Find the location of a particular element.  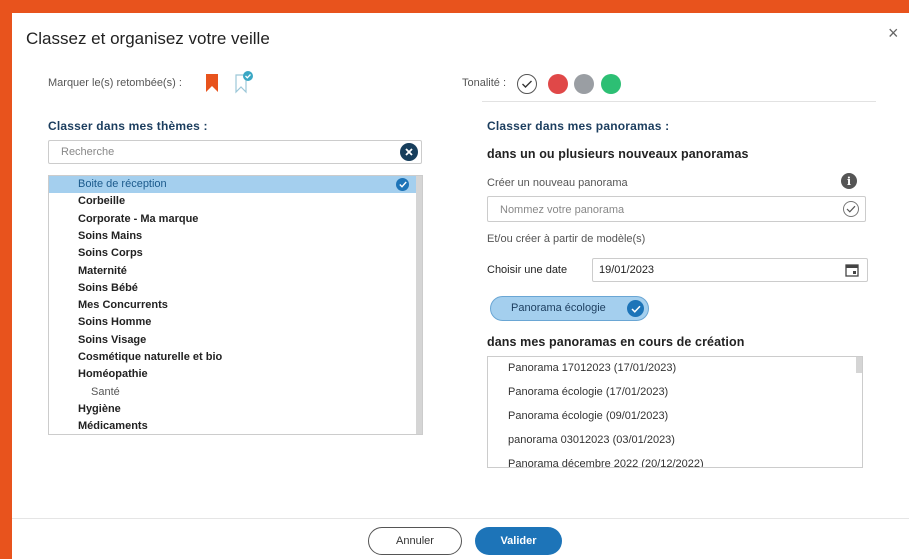

theme-item: Hygiène is located at coordinates (233, 409).